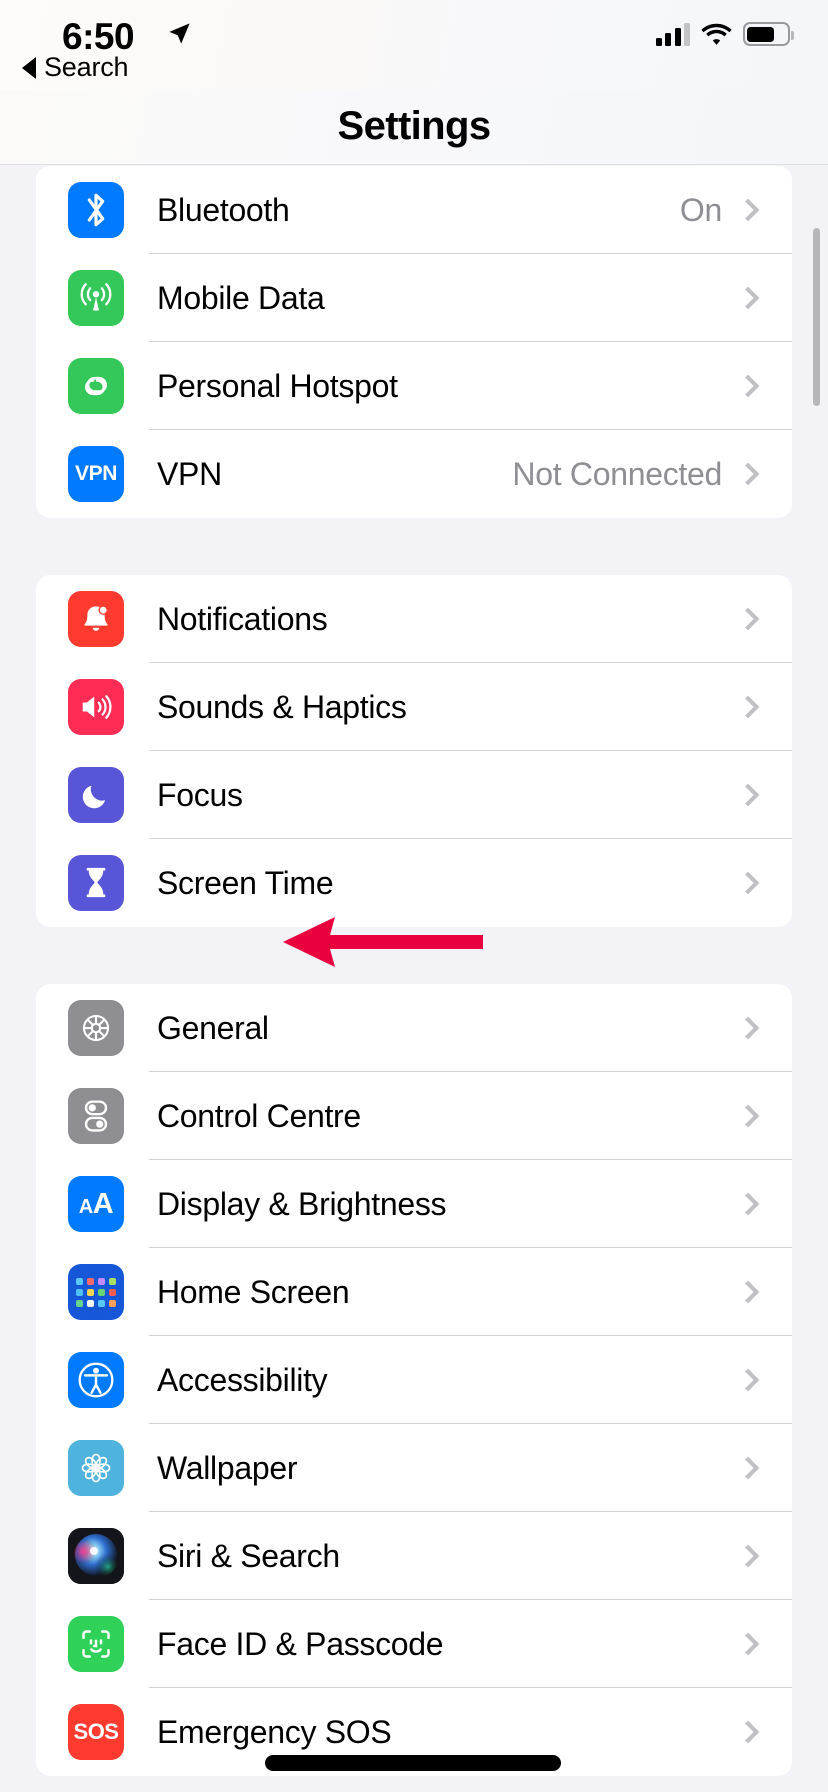  What do you see at coordinates (414, 474) in the screenshot?
I see `settings-row-vpn: VPN VPN Not Connected` at bounding box center [414, 474].